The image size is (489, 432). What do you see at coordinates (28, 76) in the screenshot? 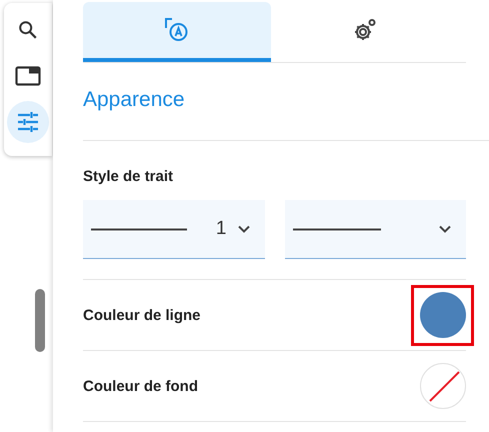
I see `window-icon` at bounding box center [28, 76].